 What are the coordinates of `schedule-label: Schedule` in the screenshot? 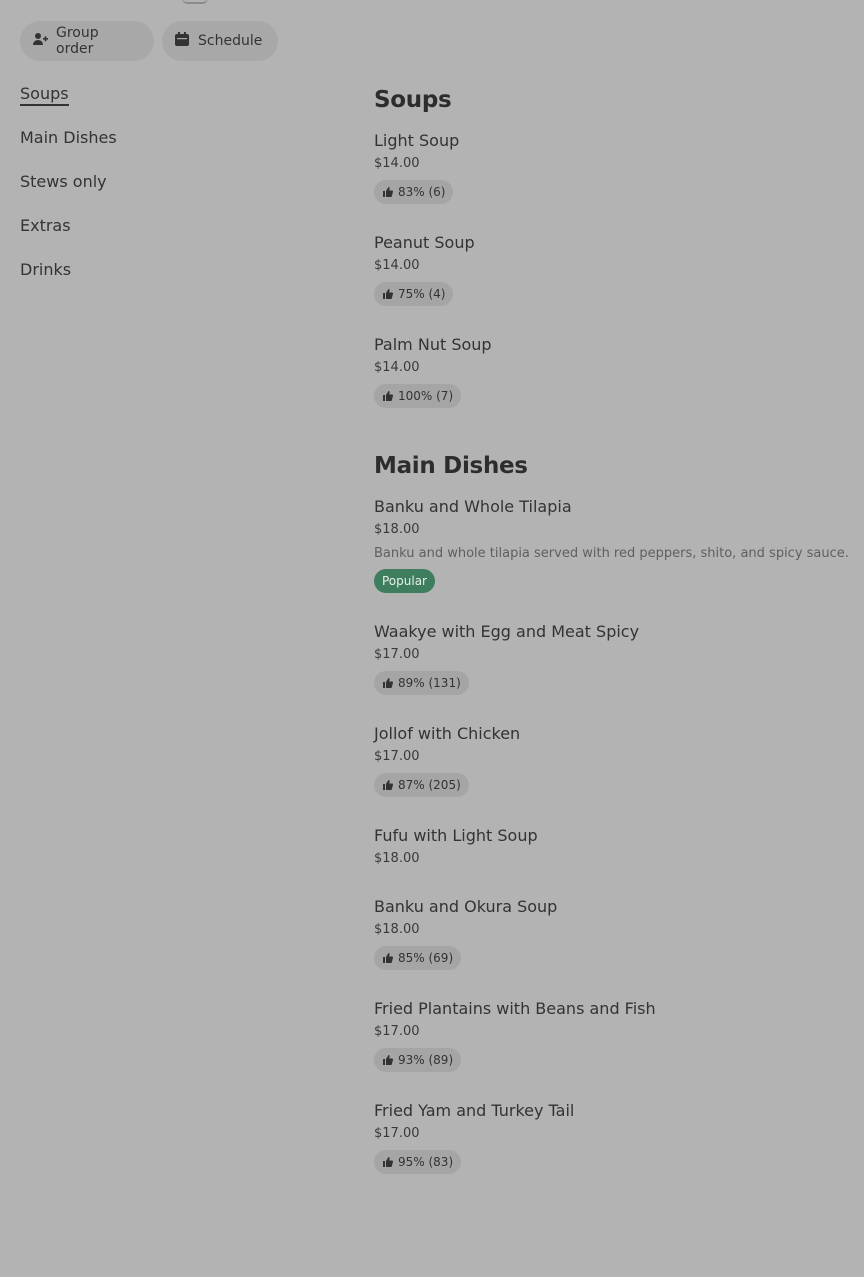 It's located at (230, 41).